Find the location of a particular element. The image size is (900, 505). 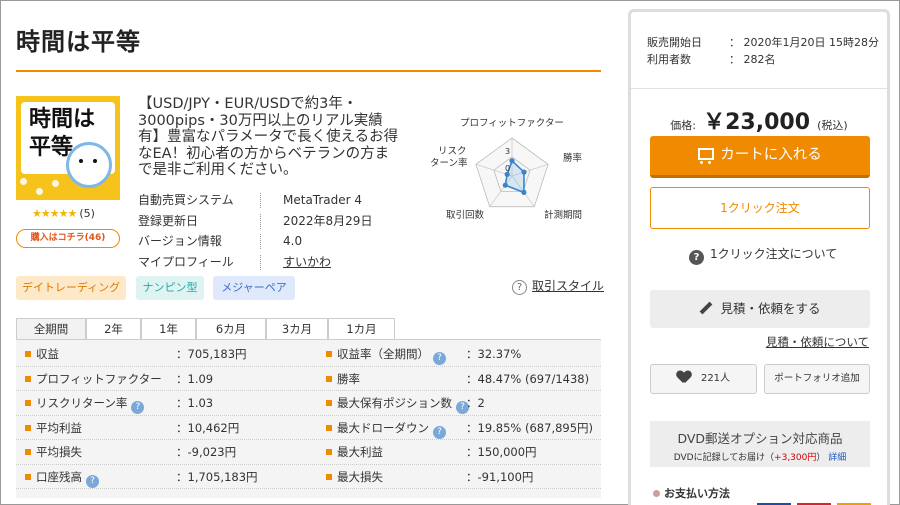

spec-value: 2022年8月29日 is located at coordinates (328, 220).